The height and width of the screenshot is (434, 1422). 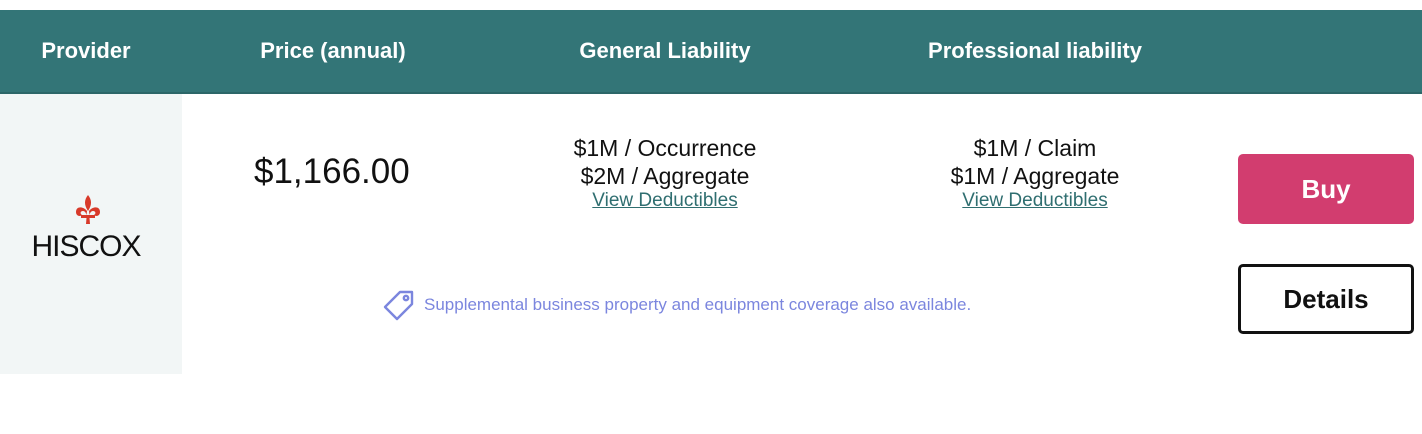 What do you see at coordinates (86, 229) in the screenshot?
I see `provider-logo: HISCOX` at bounding box center [86, 229].